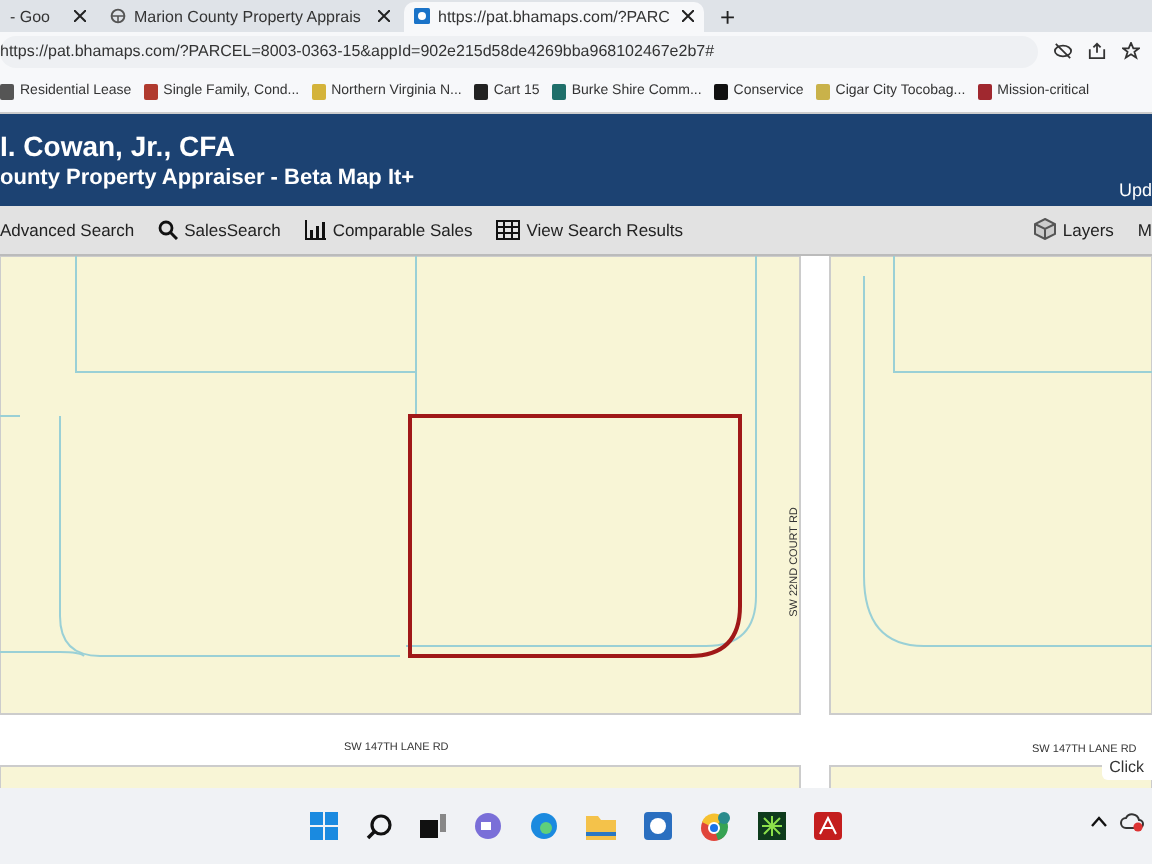  Describe the element at coordinates (48, 16) in the screenshot. I see `browser-tab: - Goo` at that location.